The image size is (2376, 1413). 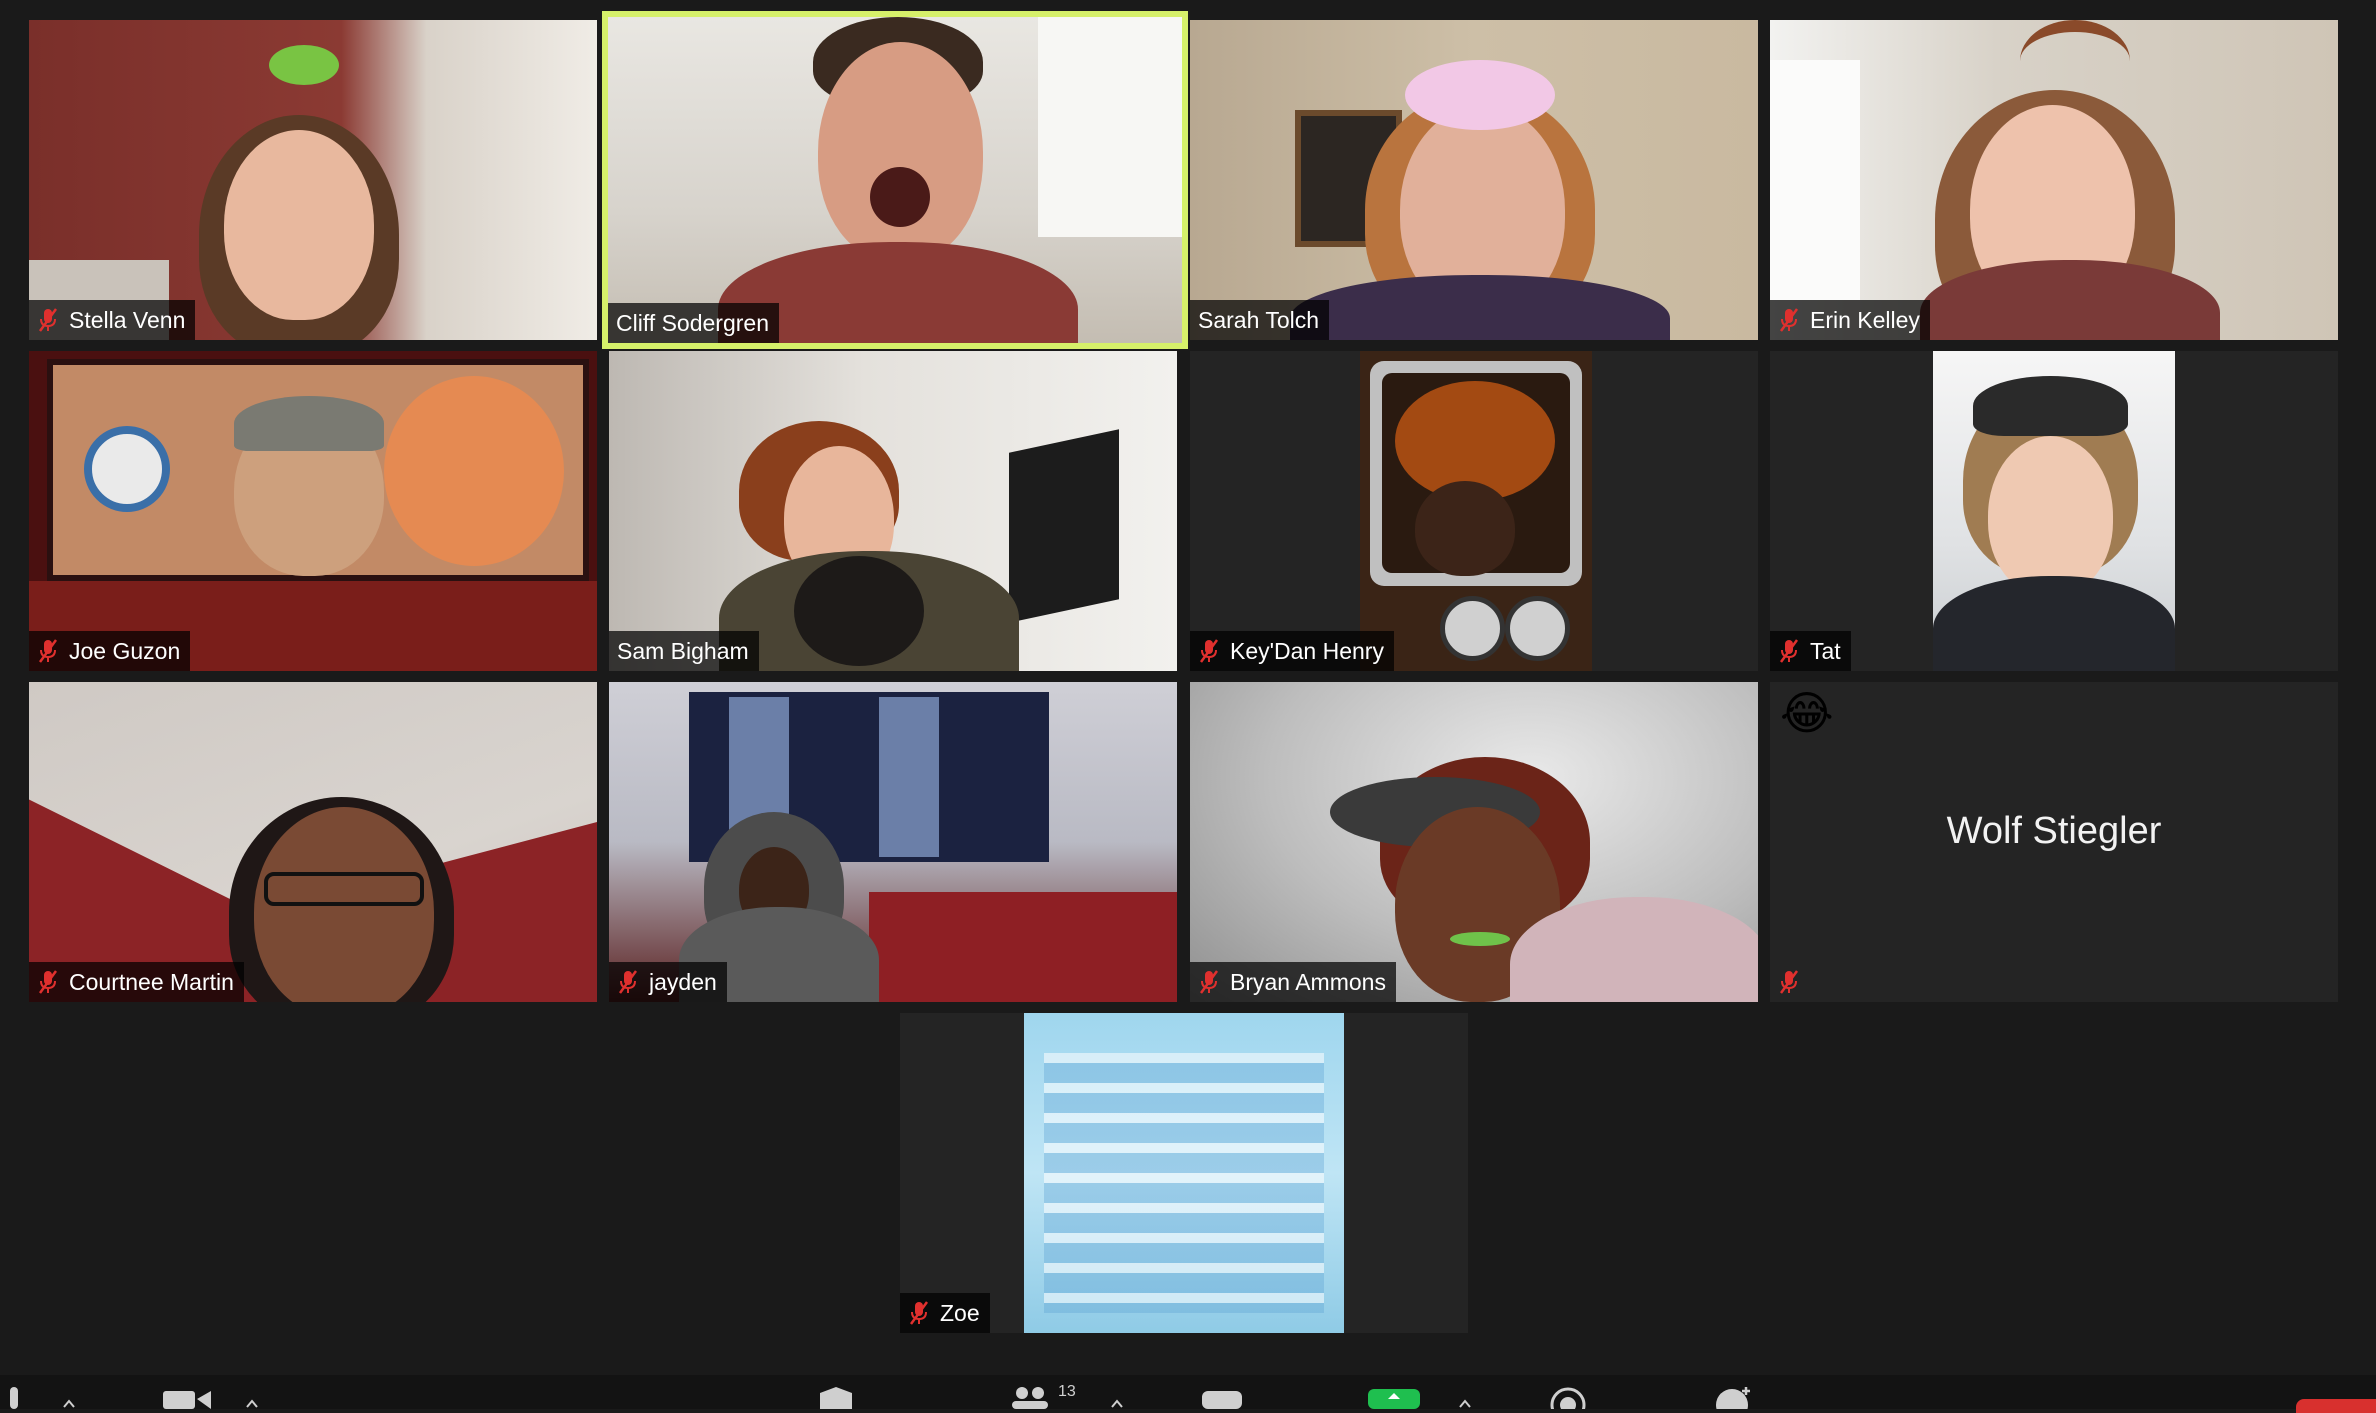 I want to click on participant-name: Tat, so click(x=1825, y=651).